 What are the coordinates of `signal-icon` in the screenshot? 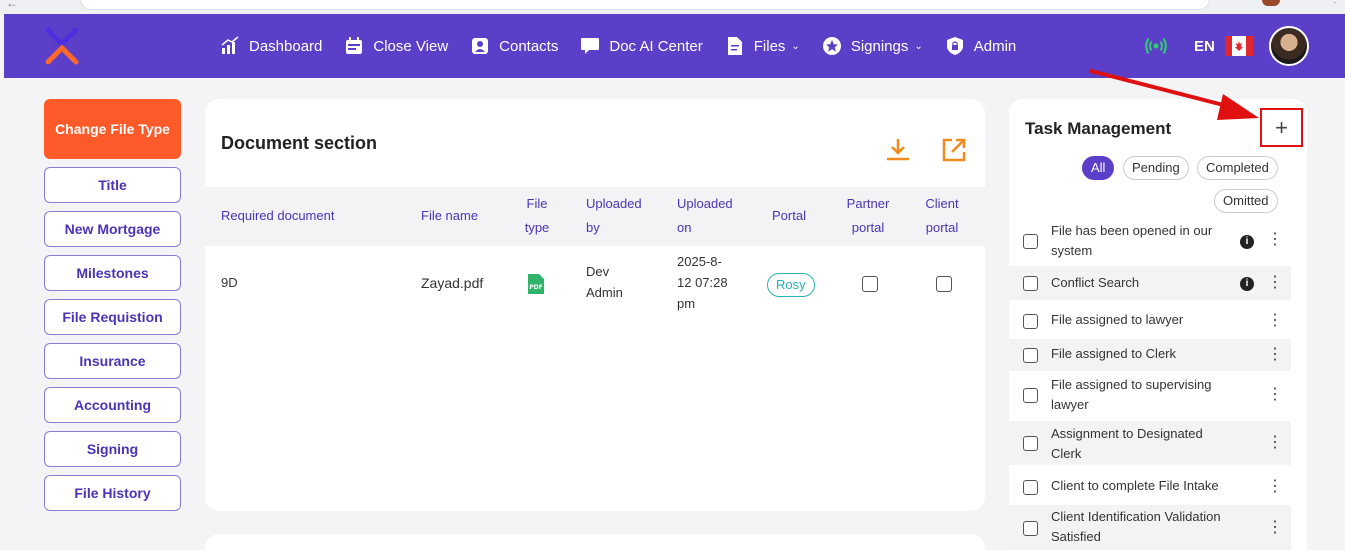 It's located at (1156, 46).